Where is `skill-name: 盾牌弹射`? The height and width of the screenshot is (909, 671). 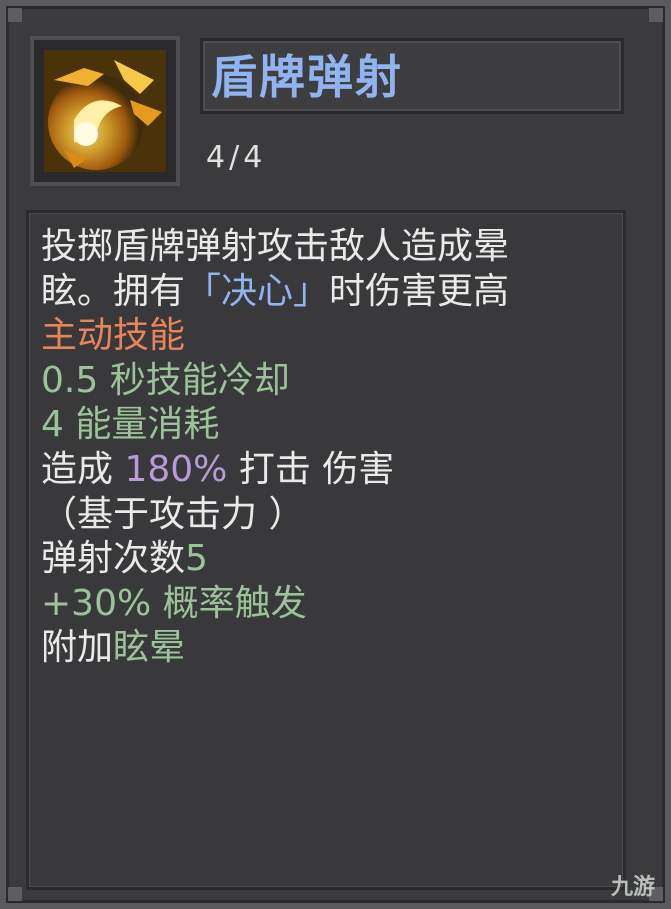 skill-name: 盾牌弹射 is located at coordinates (307, 77).